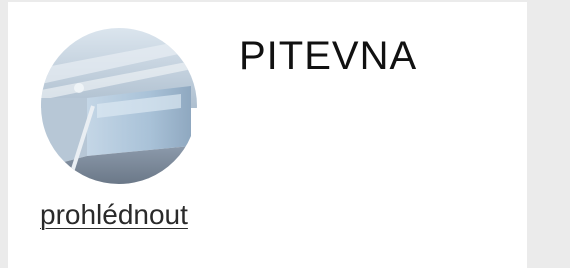 Image resolution: width=570 pixels, height=268 pixels. Describe the element at coordinates (328, 56) in the screenshot. I see `room-title: PITEVNA` at that location.